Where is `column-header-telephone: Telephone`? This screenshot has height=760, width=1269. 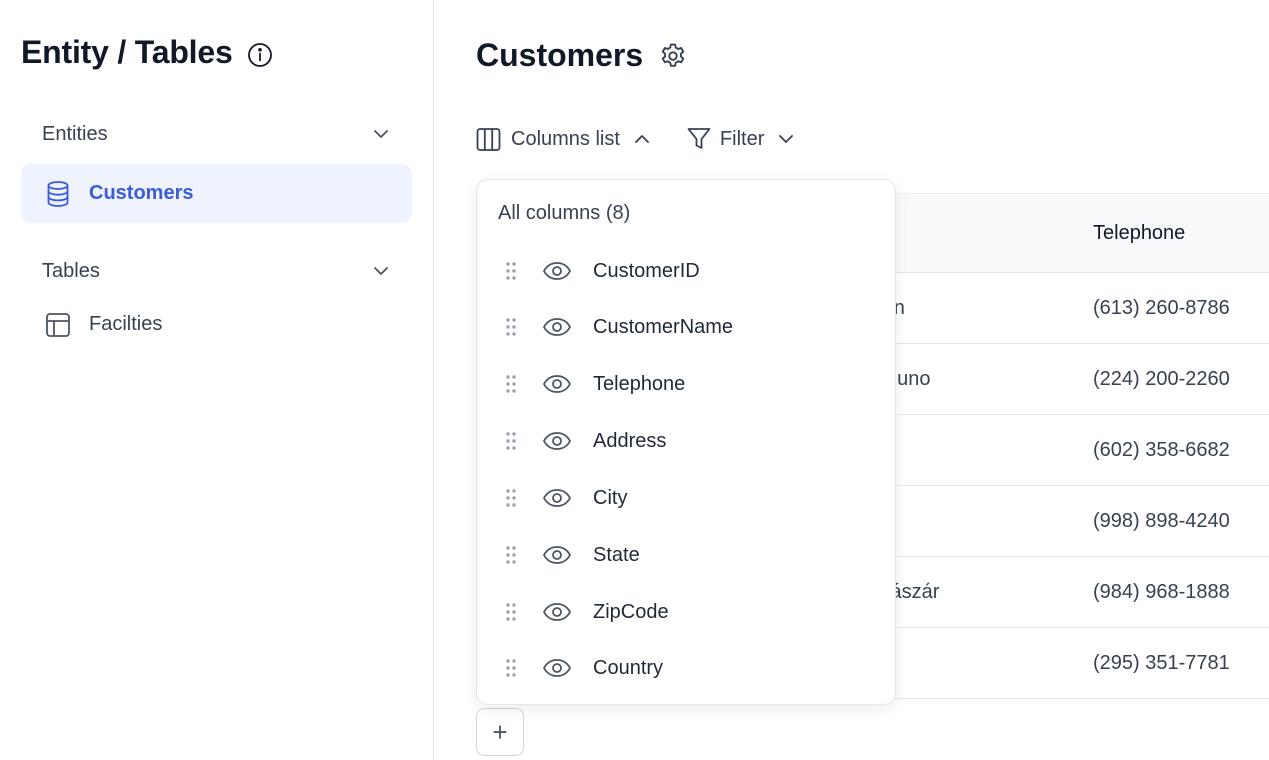
column-header-telephone: Telephone is located at coordinates (1139, 233).